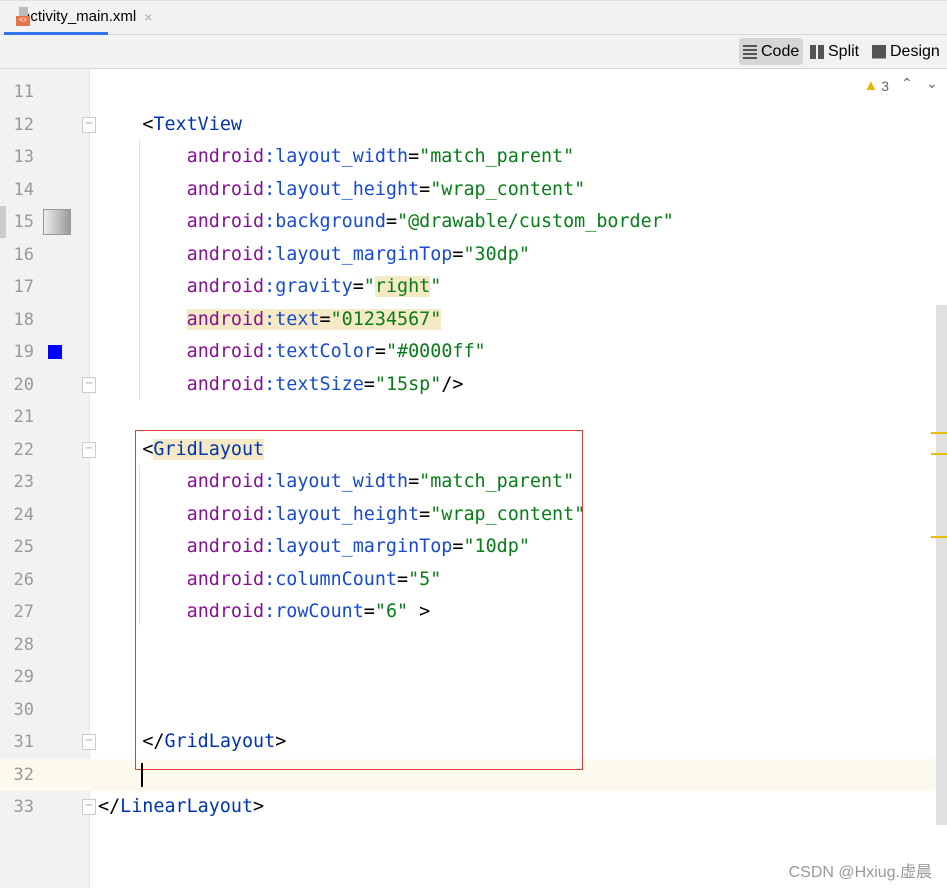  Describe the element at coordinates (473, 385) in the screenshot. I see `code-line: 20 − android:textSize="15sp"/>` at that location.